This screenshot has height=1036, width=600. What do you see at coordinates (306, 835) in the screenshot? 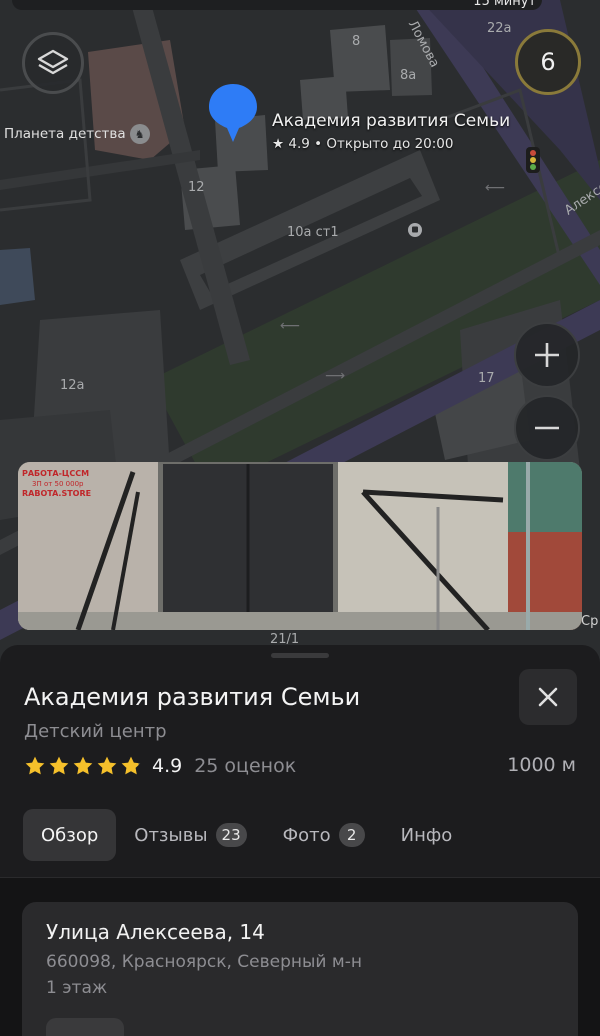
I see `tab-label: Фото` at bounding box center [306, 835].